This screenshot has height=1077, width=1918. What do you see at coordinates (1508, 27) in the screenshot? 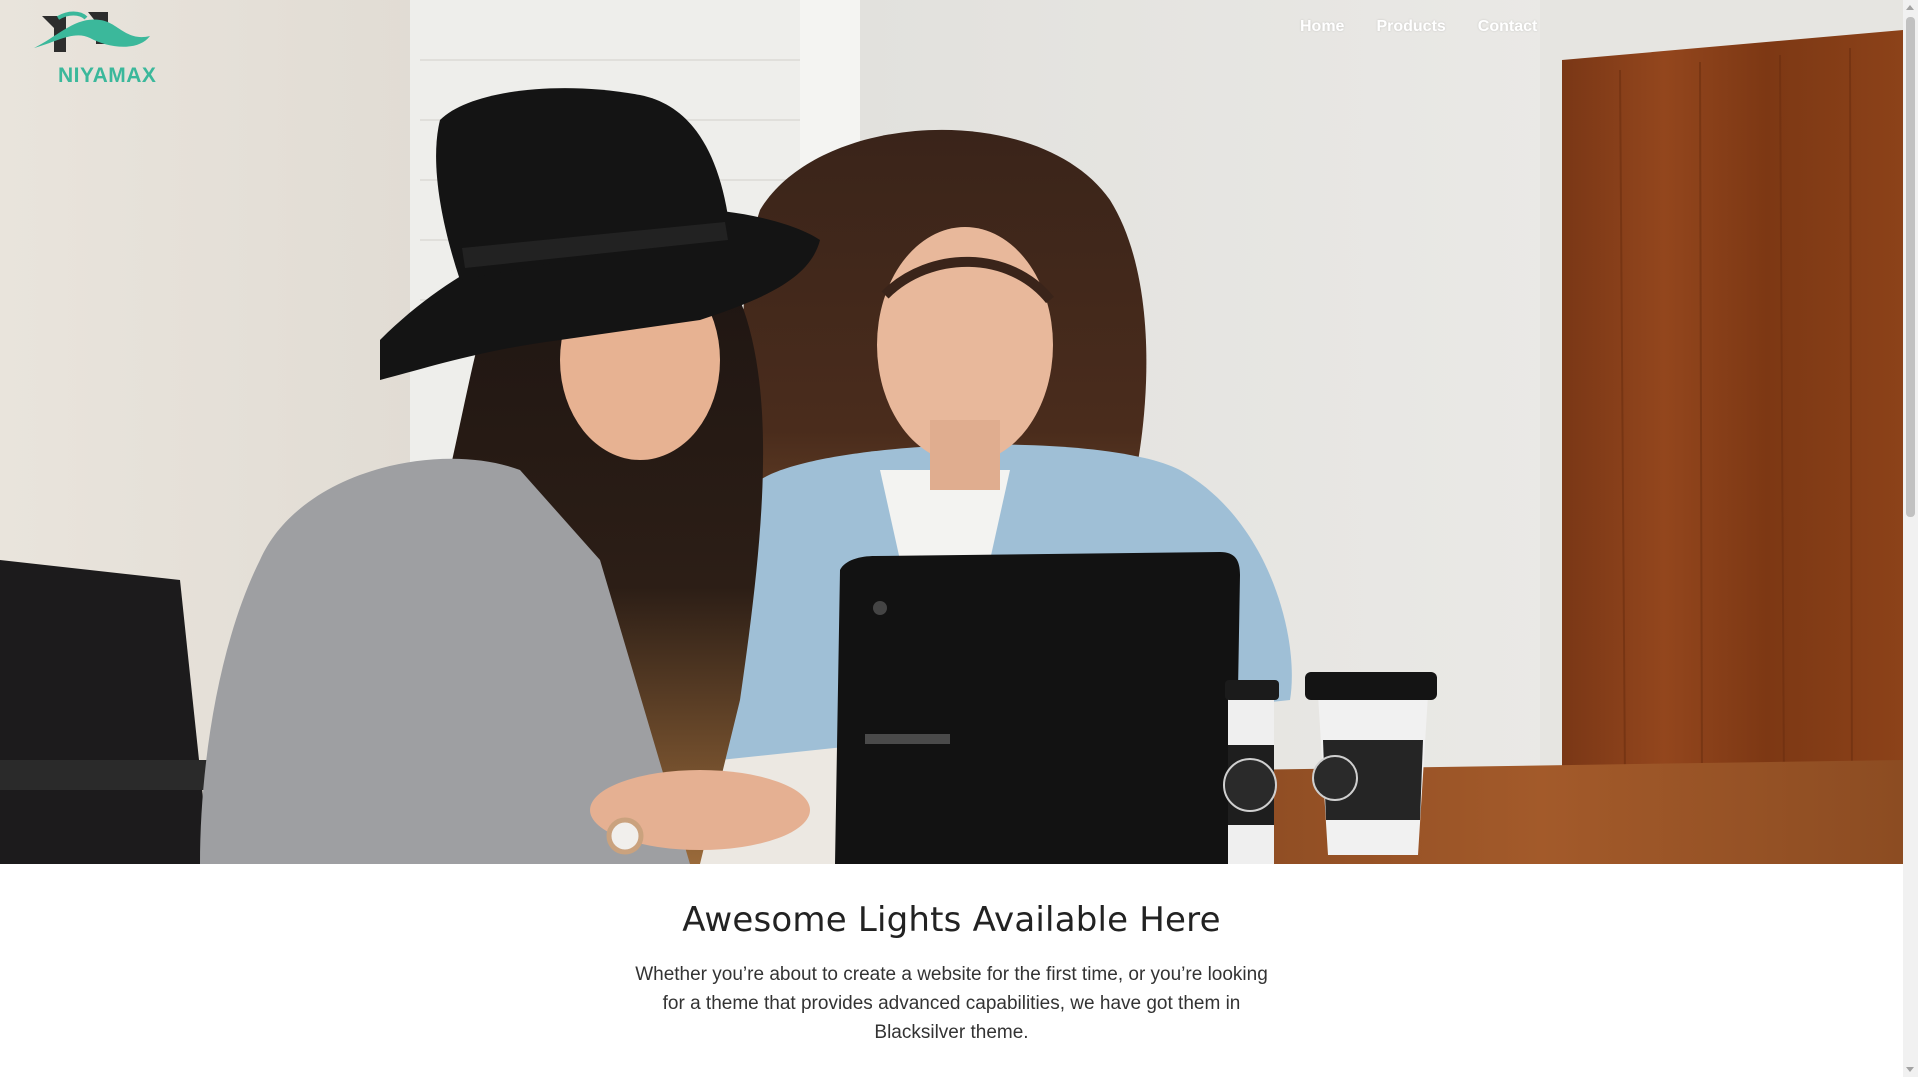
I see `nav-contact: Contact` at bounding box center [1508, 27].